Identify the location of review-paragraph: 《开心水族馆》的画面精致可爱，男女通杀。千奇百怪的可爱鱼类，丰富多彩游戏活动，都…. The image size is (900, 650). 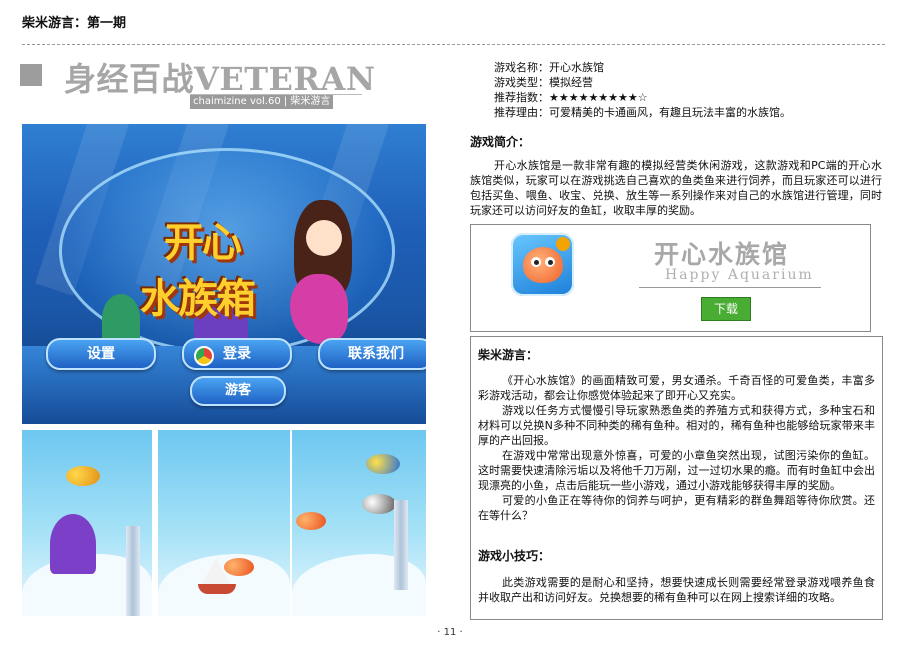
(676, 388).